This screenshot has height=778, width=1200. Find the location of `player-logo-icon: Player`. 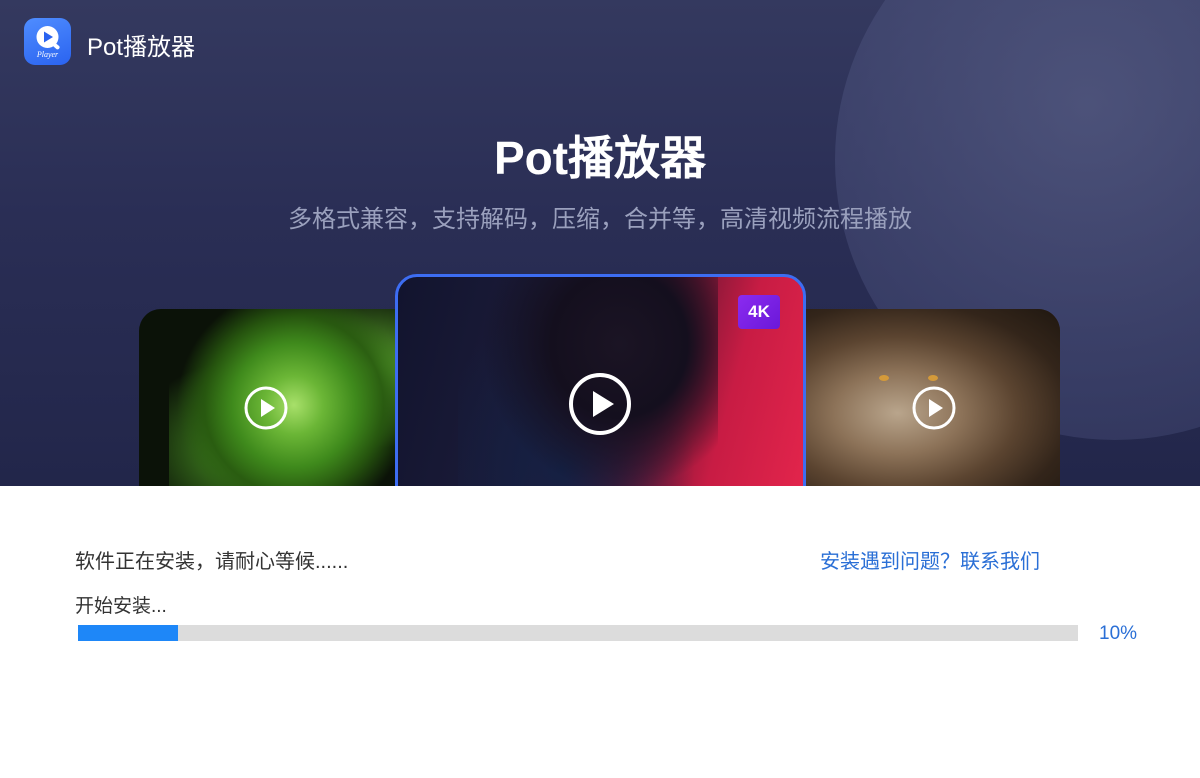

player-logo-icon: Player is located at coordinates (47, 41).